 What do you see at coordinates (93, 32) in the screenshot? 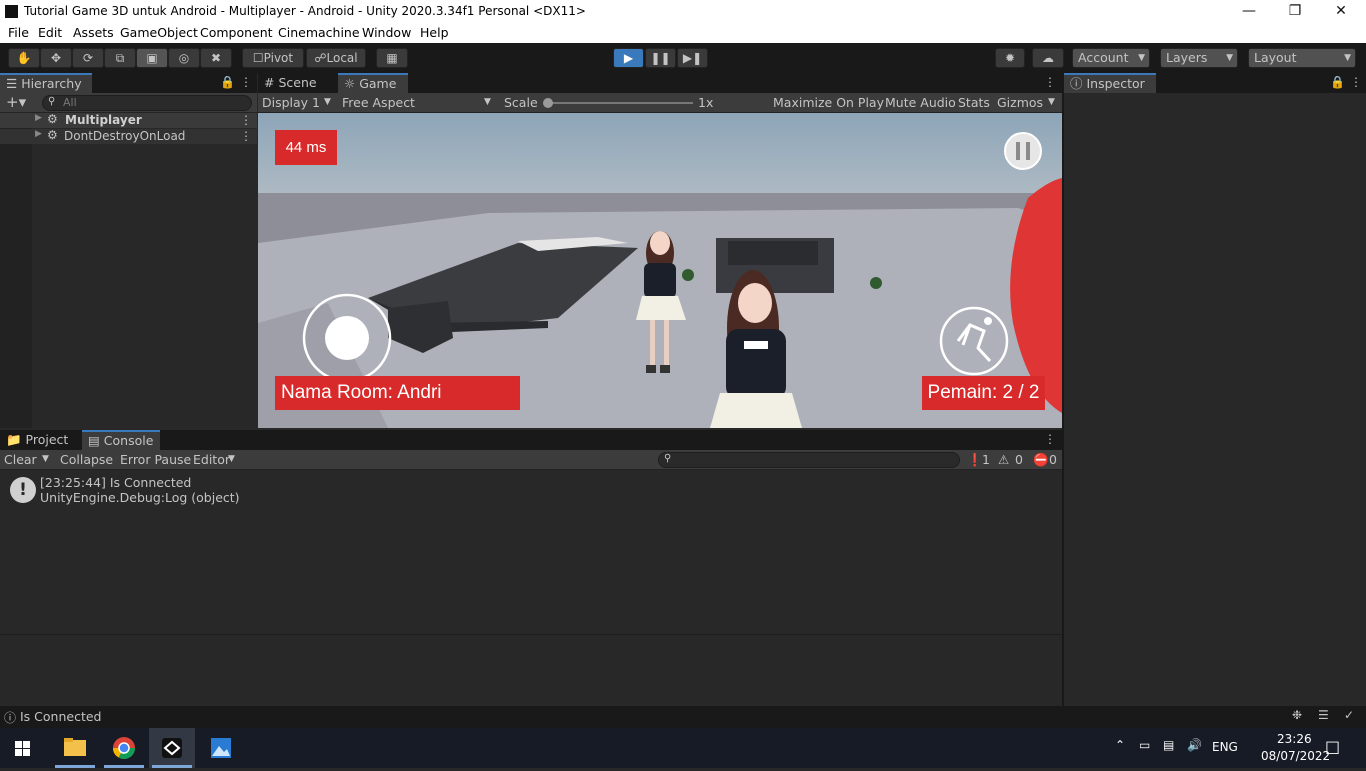
I see `menu-assets: Assets` at bounding box center [93, 32].